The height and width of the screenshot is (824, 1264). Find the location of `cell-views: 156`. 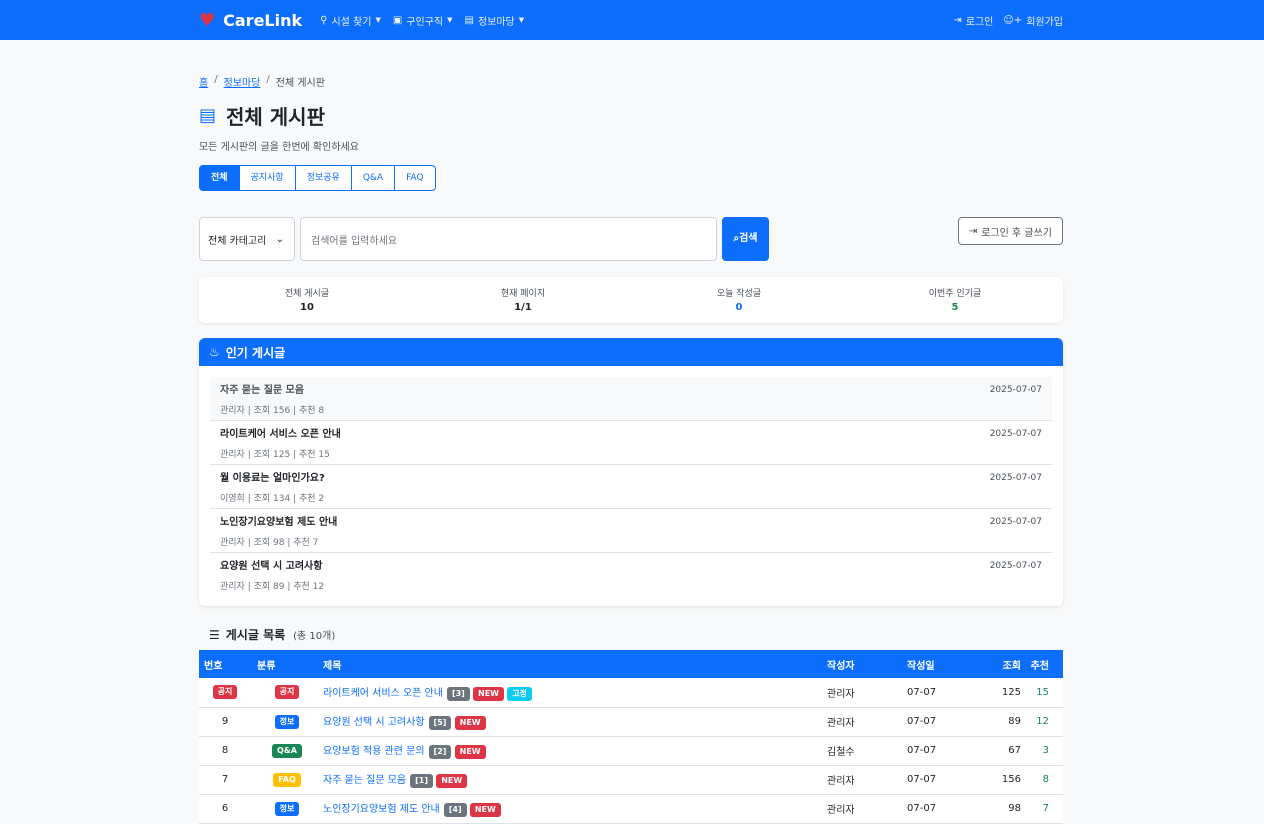

cell-views: 156 is located at coordinates (997, 780).